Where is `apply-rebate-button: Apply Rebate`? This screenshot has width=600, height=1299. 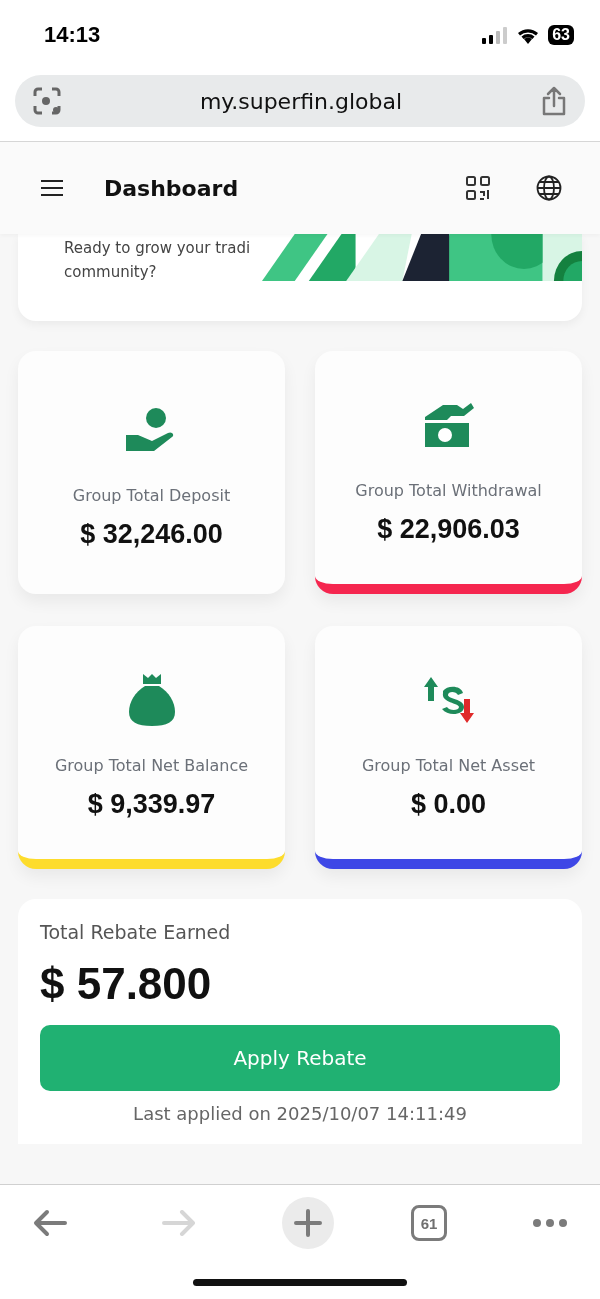 apply-rebate-button: Apply Rebate is located at coordinates (300, 1058).